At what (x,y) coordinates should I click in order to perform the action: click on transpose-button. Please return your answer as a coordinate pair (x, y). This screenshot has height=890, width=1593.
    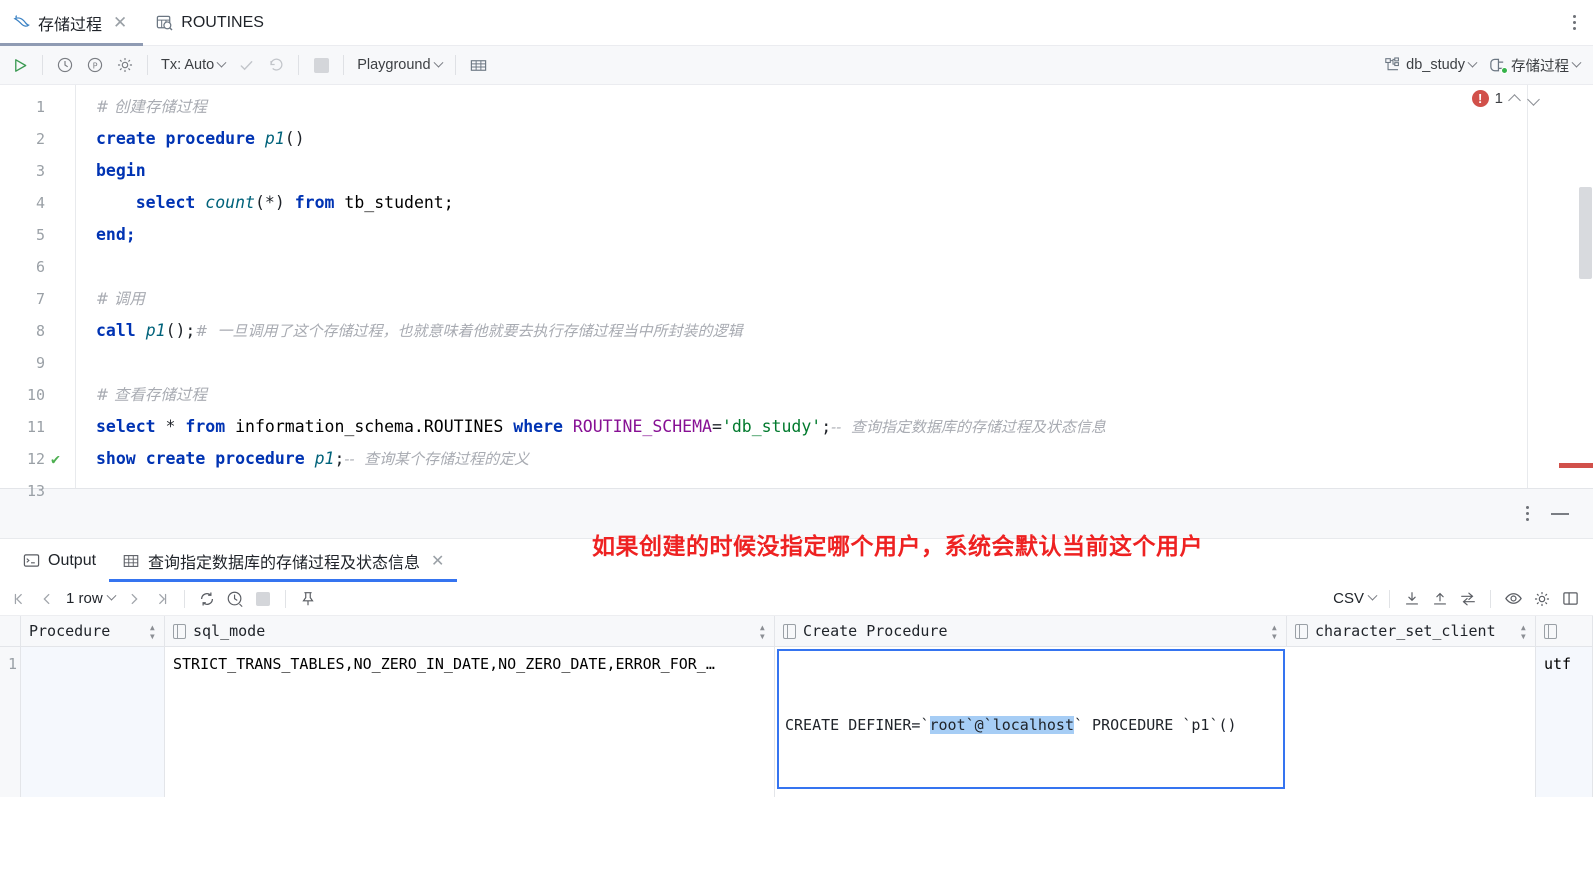
    Looking at the image, I should click on (1468, 599).